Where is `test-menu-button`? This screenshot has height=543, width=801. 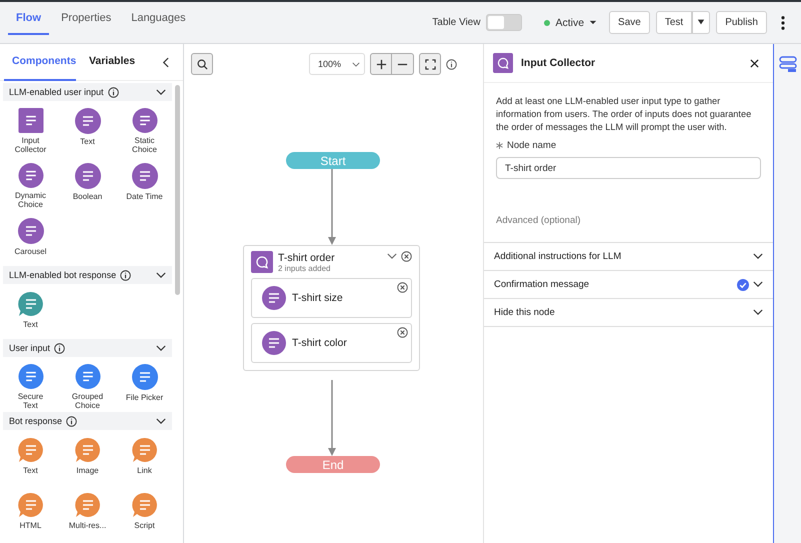
test-menu-button is located at coordinates (701, 22).